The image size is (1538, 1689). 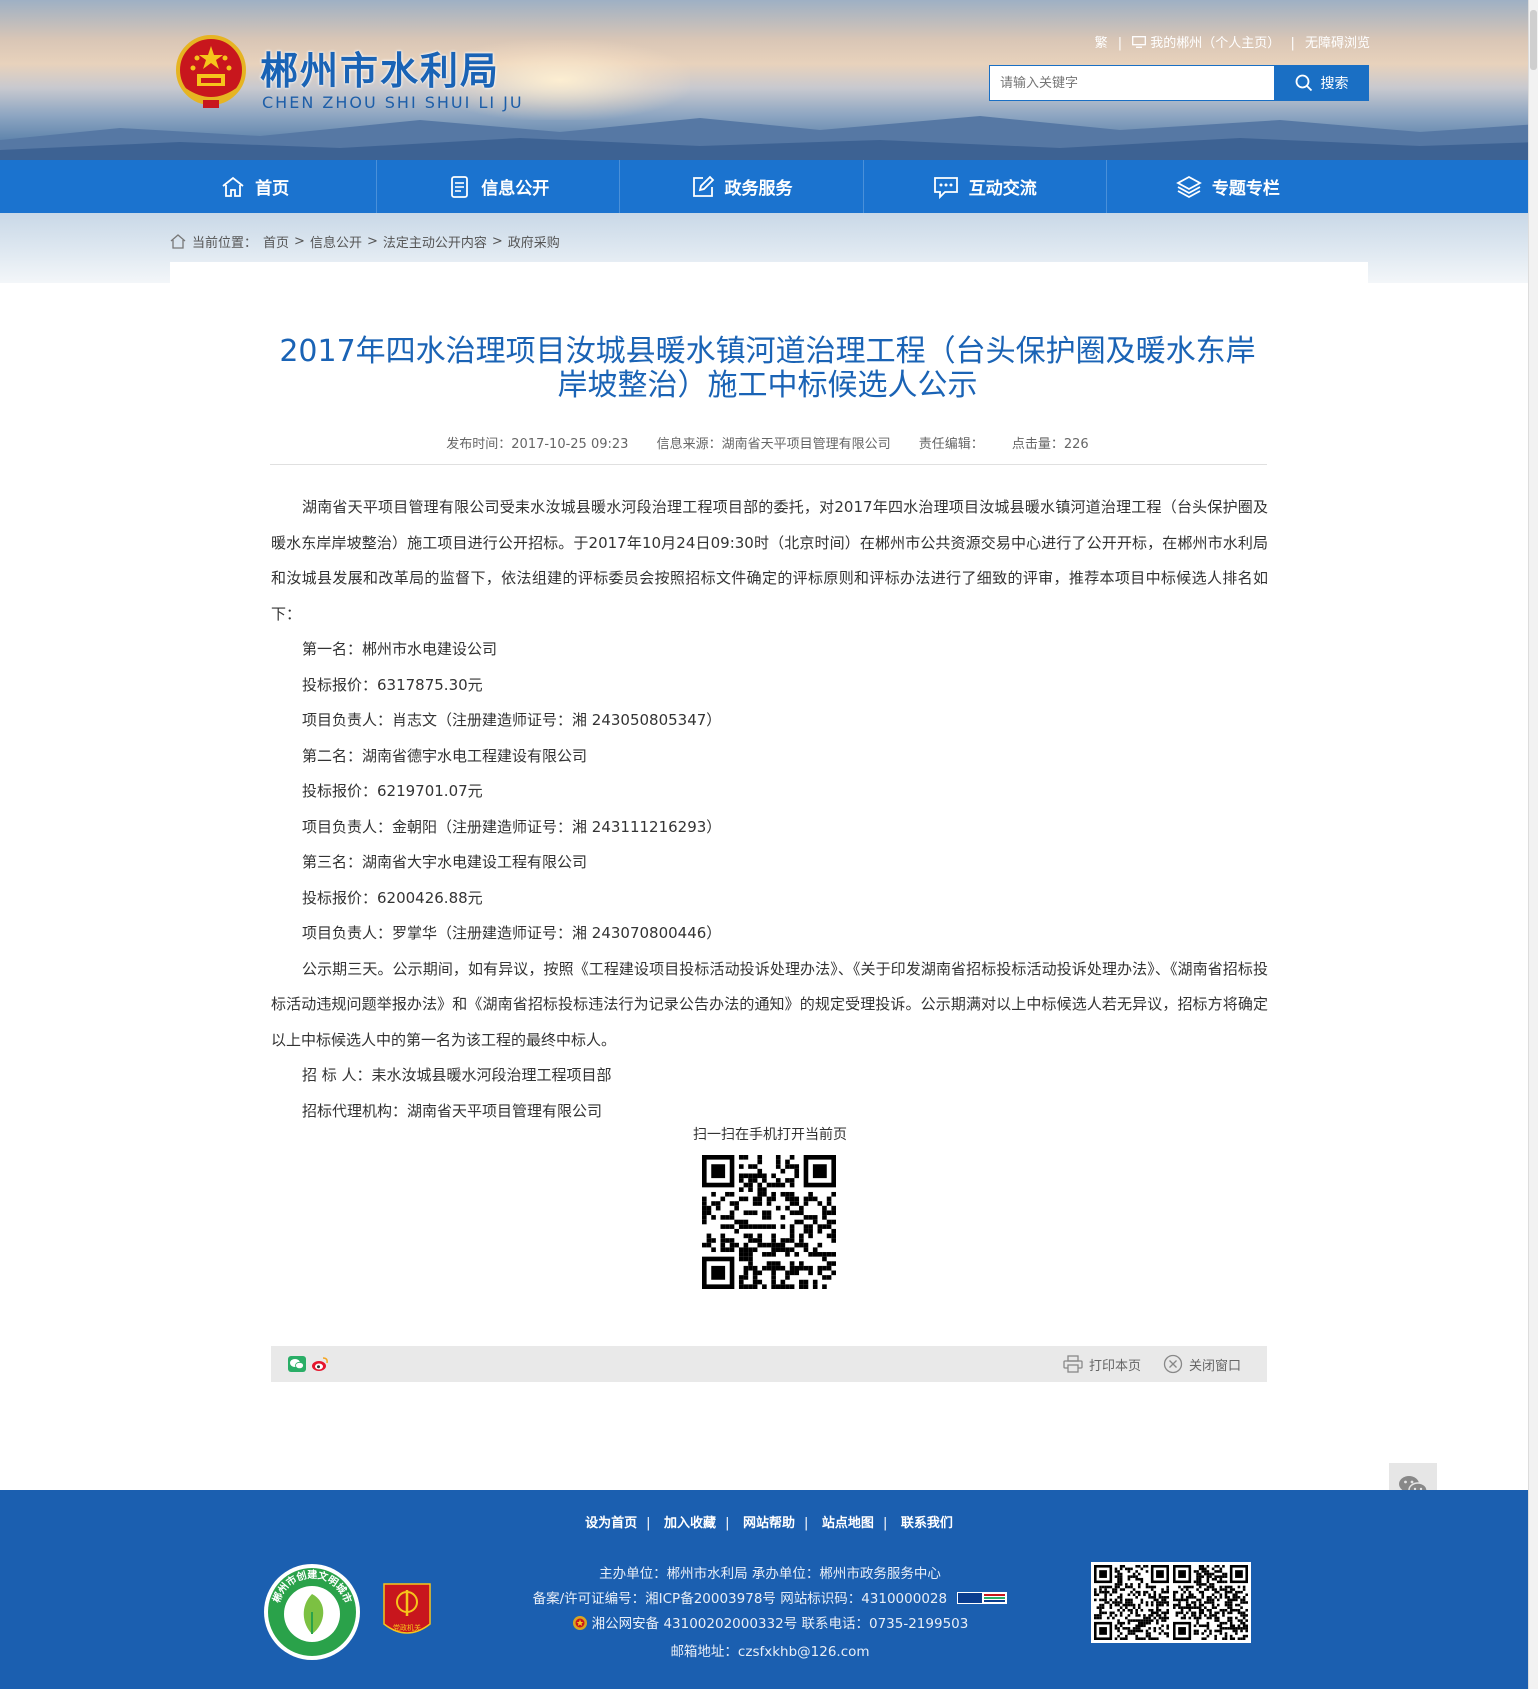 I want to click on footer-police: 湘公网安备 43100202000332号 联系电话：0735-2199503, so click(x=770, y=1622).